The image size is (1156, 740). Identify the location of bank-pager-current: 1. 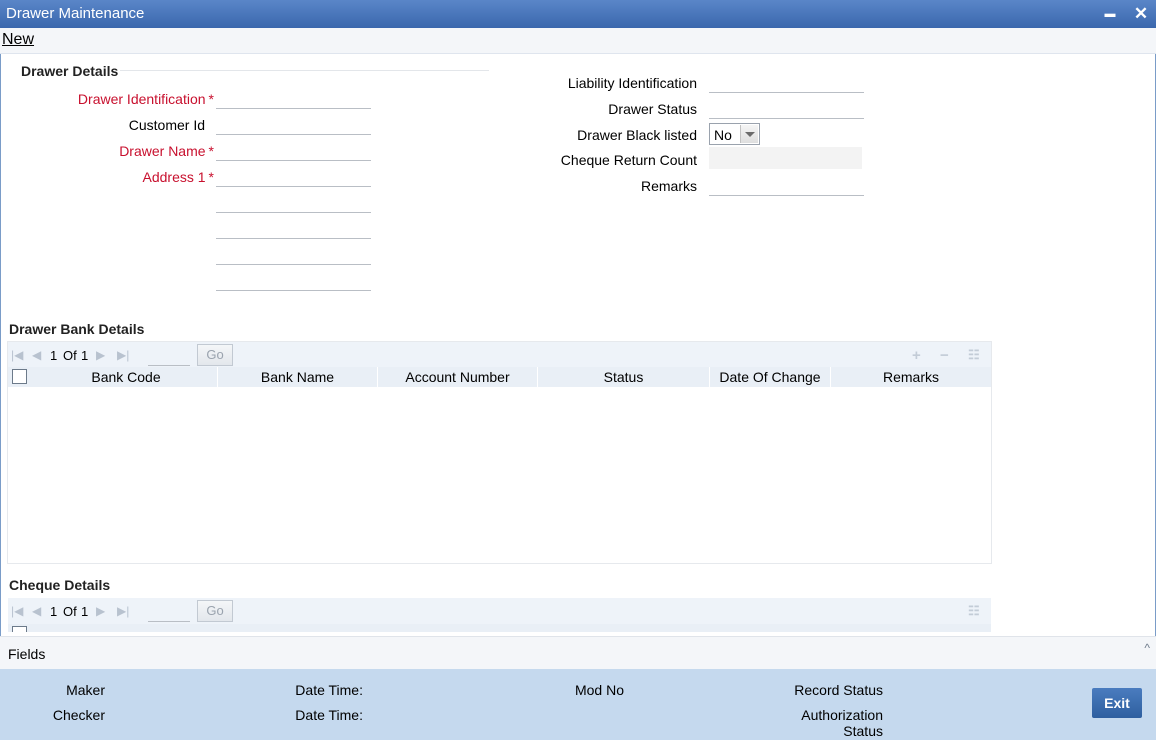
(54, 355).